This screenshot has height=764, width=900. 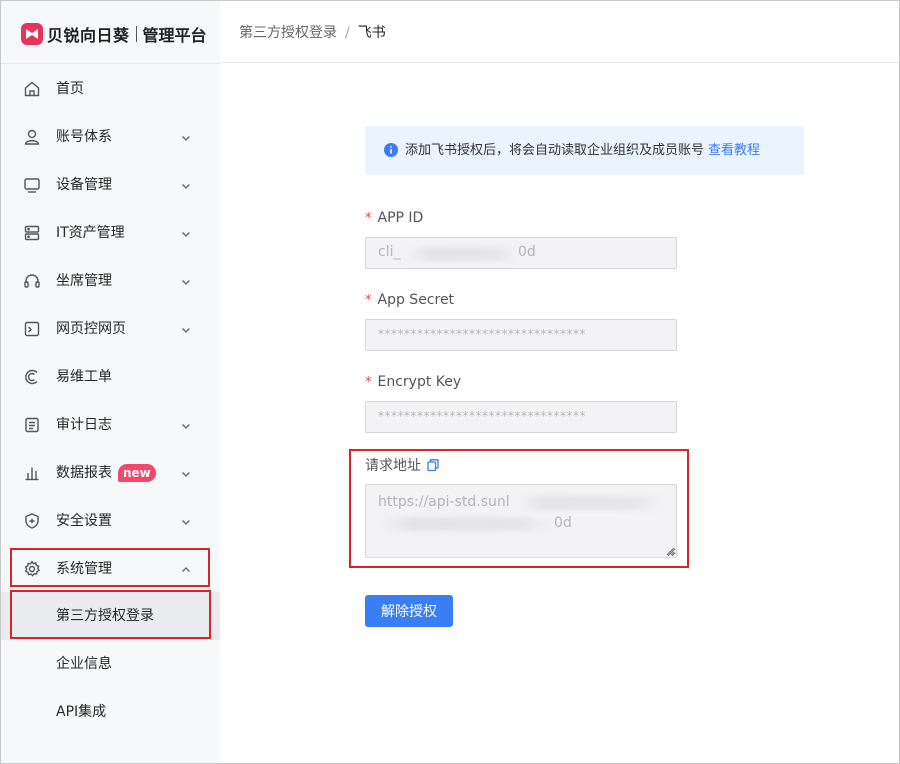 I want to click on app-id-label-text: APP ID, so click(x=400, y=218).